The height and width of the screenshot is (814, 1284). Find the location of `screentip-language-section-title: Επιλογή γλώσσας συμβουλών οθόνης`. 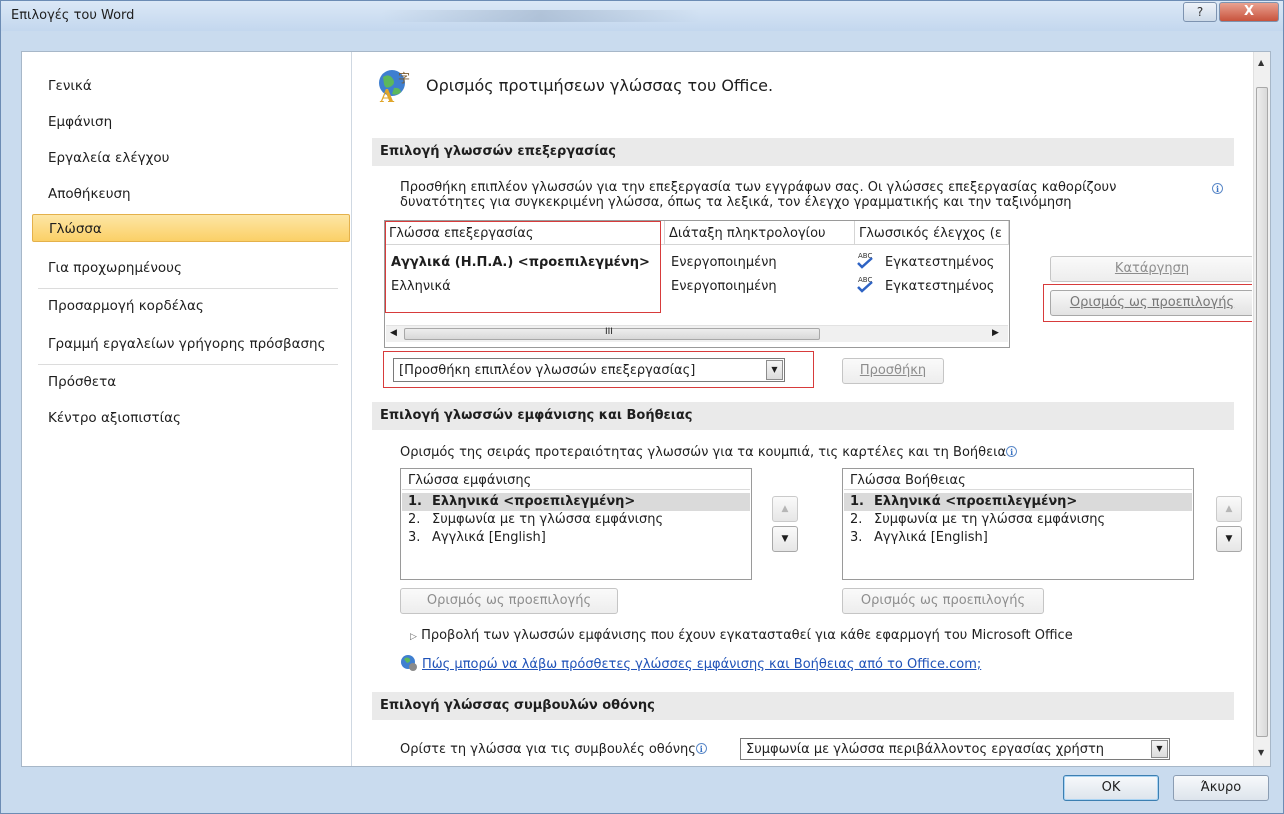

screentip-language-section-title: Επιλογή γλώσσας συμβουλών οθόνης is located at coordinates (803, 706).